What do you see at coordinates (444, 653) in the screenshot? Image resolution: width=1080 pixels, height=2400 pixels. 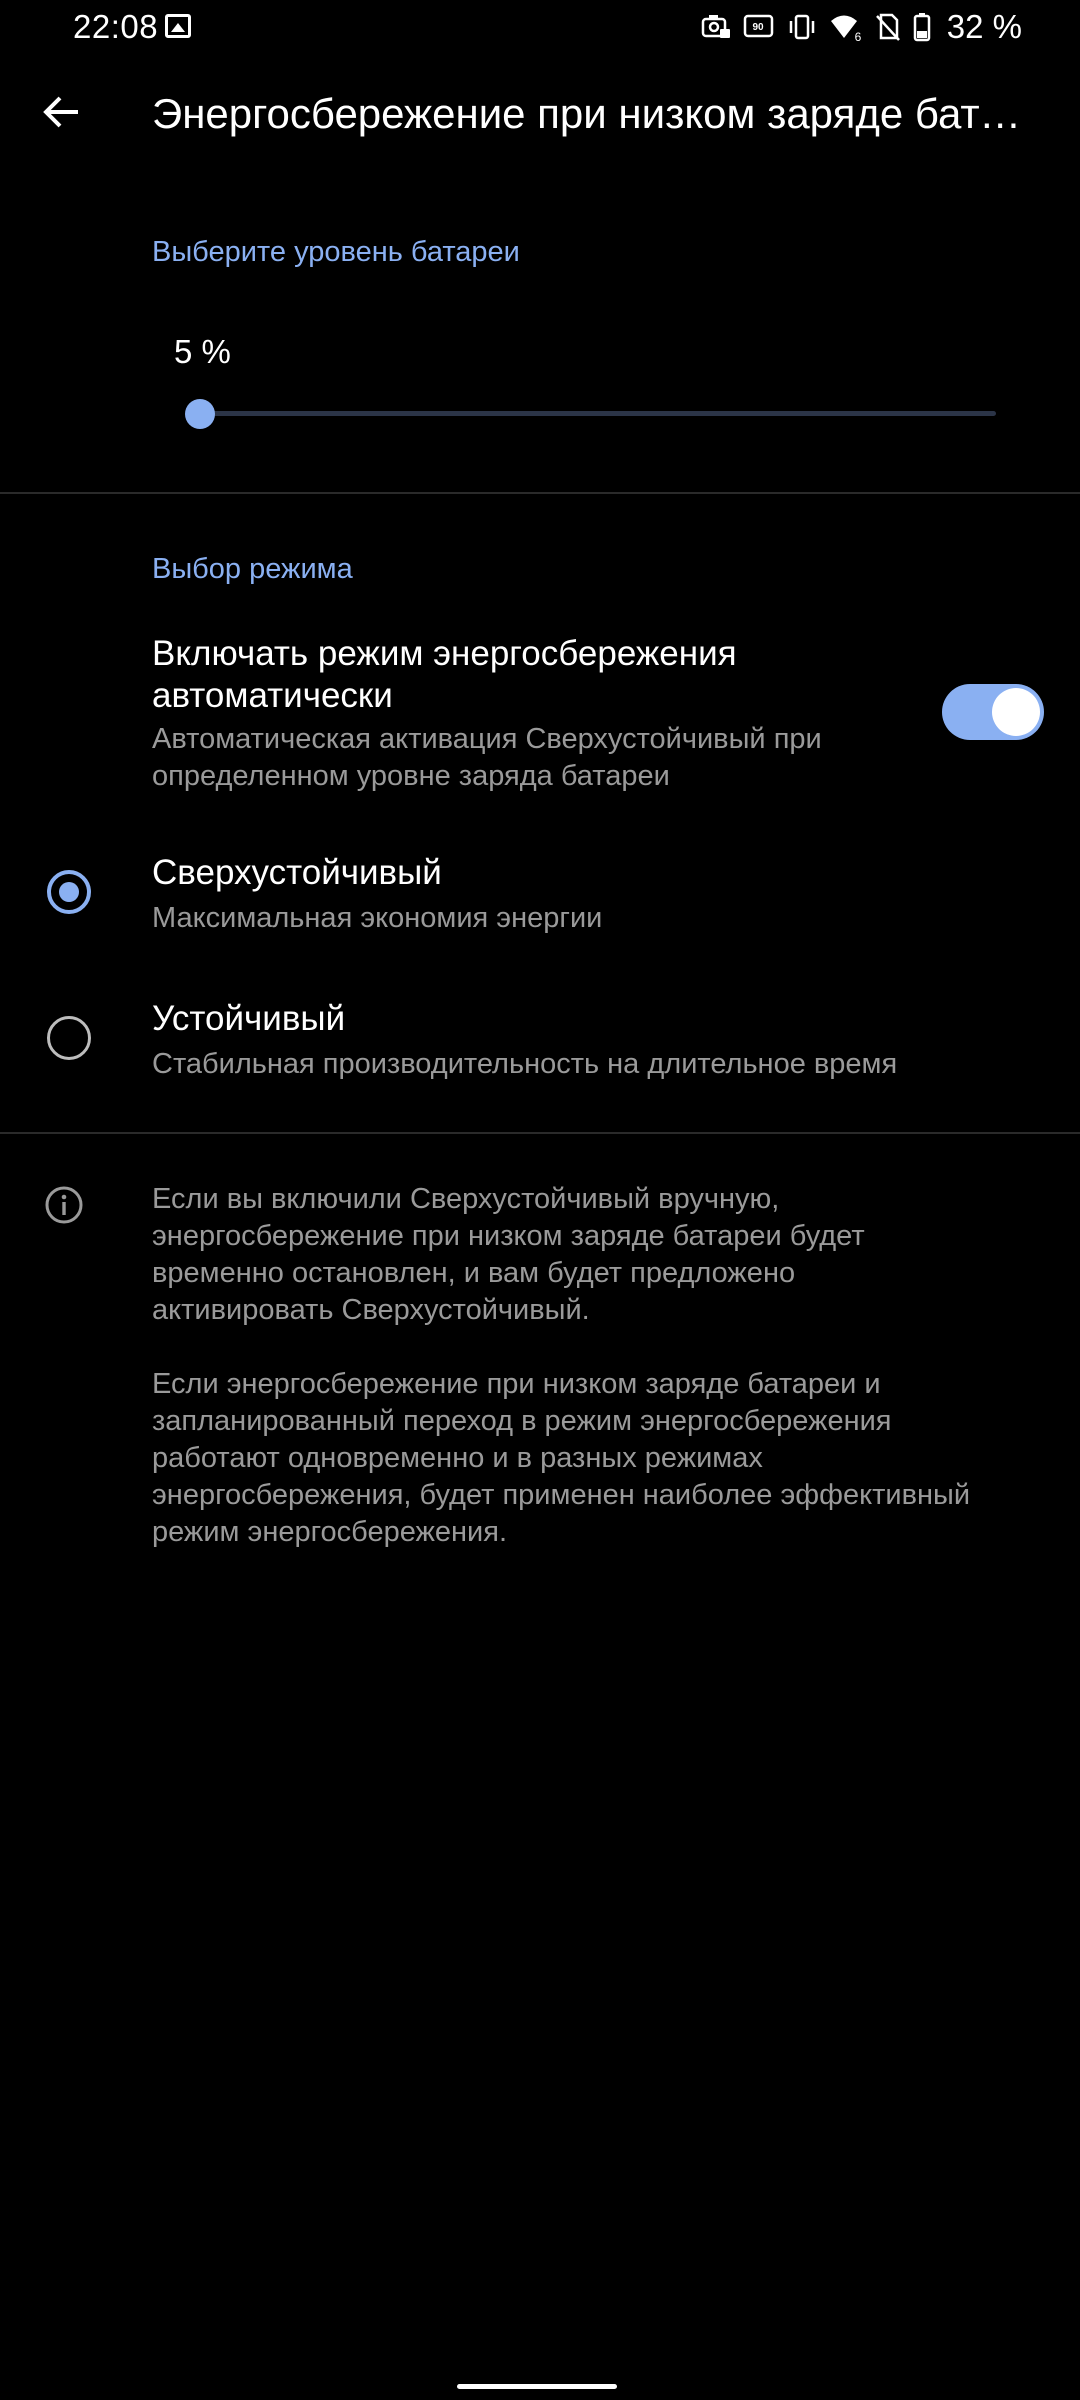 I see `auto-power-saving-title-line1: Включать режим энергосбережения` at bounding box center [444, 653].